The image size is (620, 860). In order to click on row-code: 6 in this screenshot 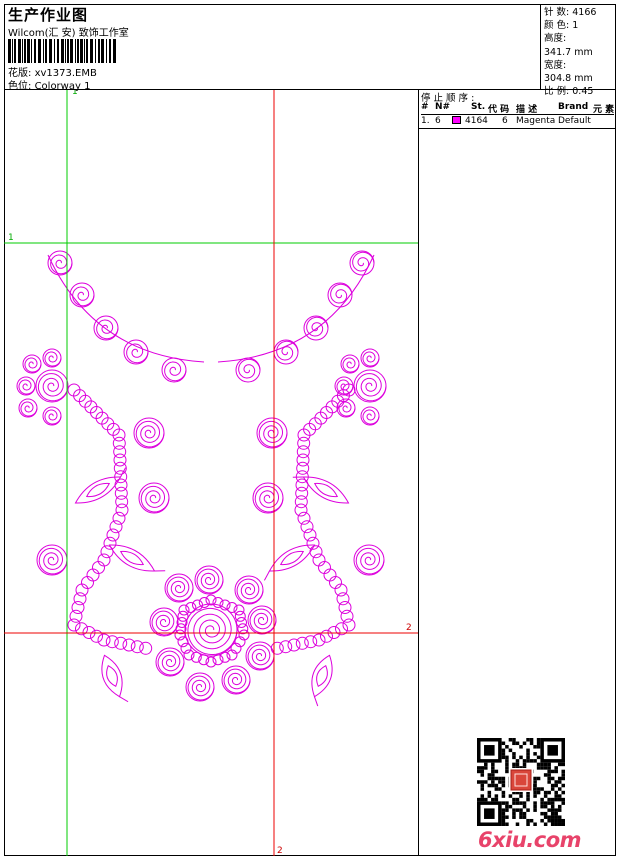, I will do `click(505, 121)`.